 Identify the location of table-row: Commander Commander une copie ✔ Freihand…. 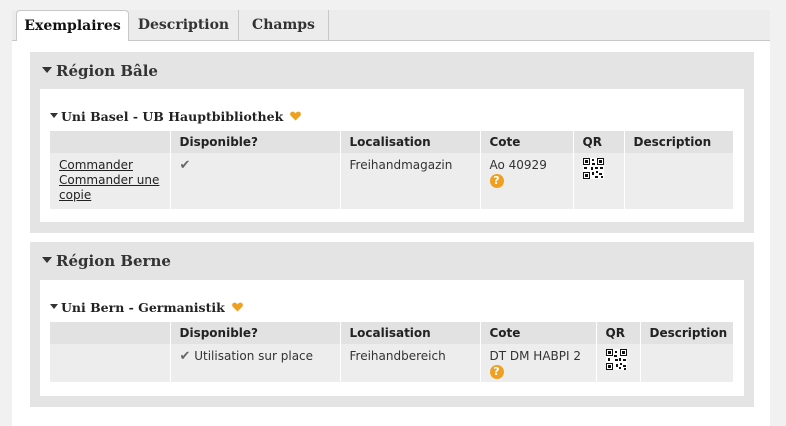
(391, 181).